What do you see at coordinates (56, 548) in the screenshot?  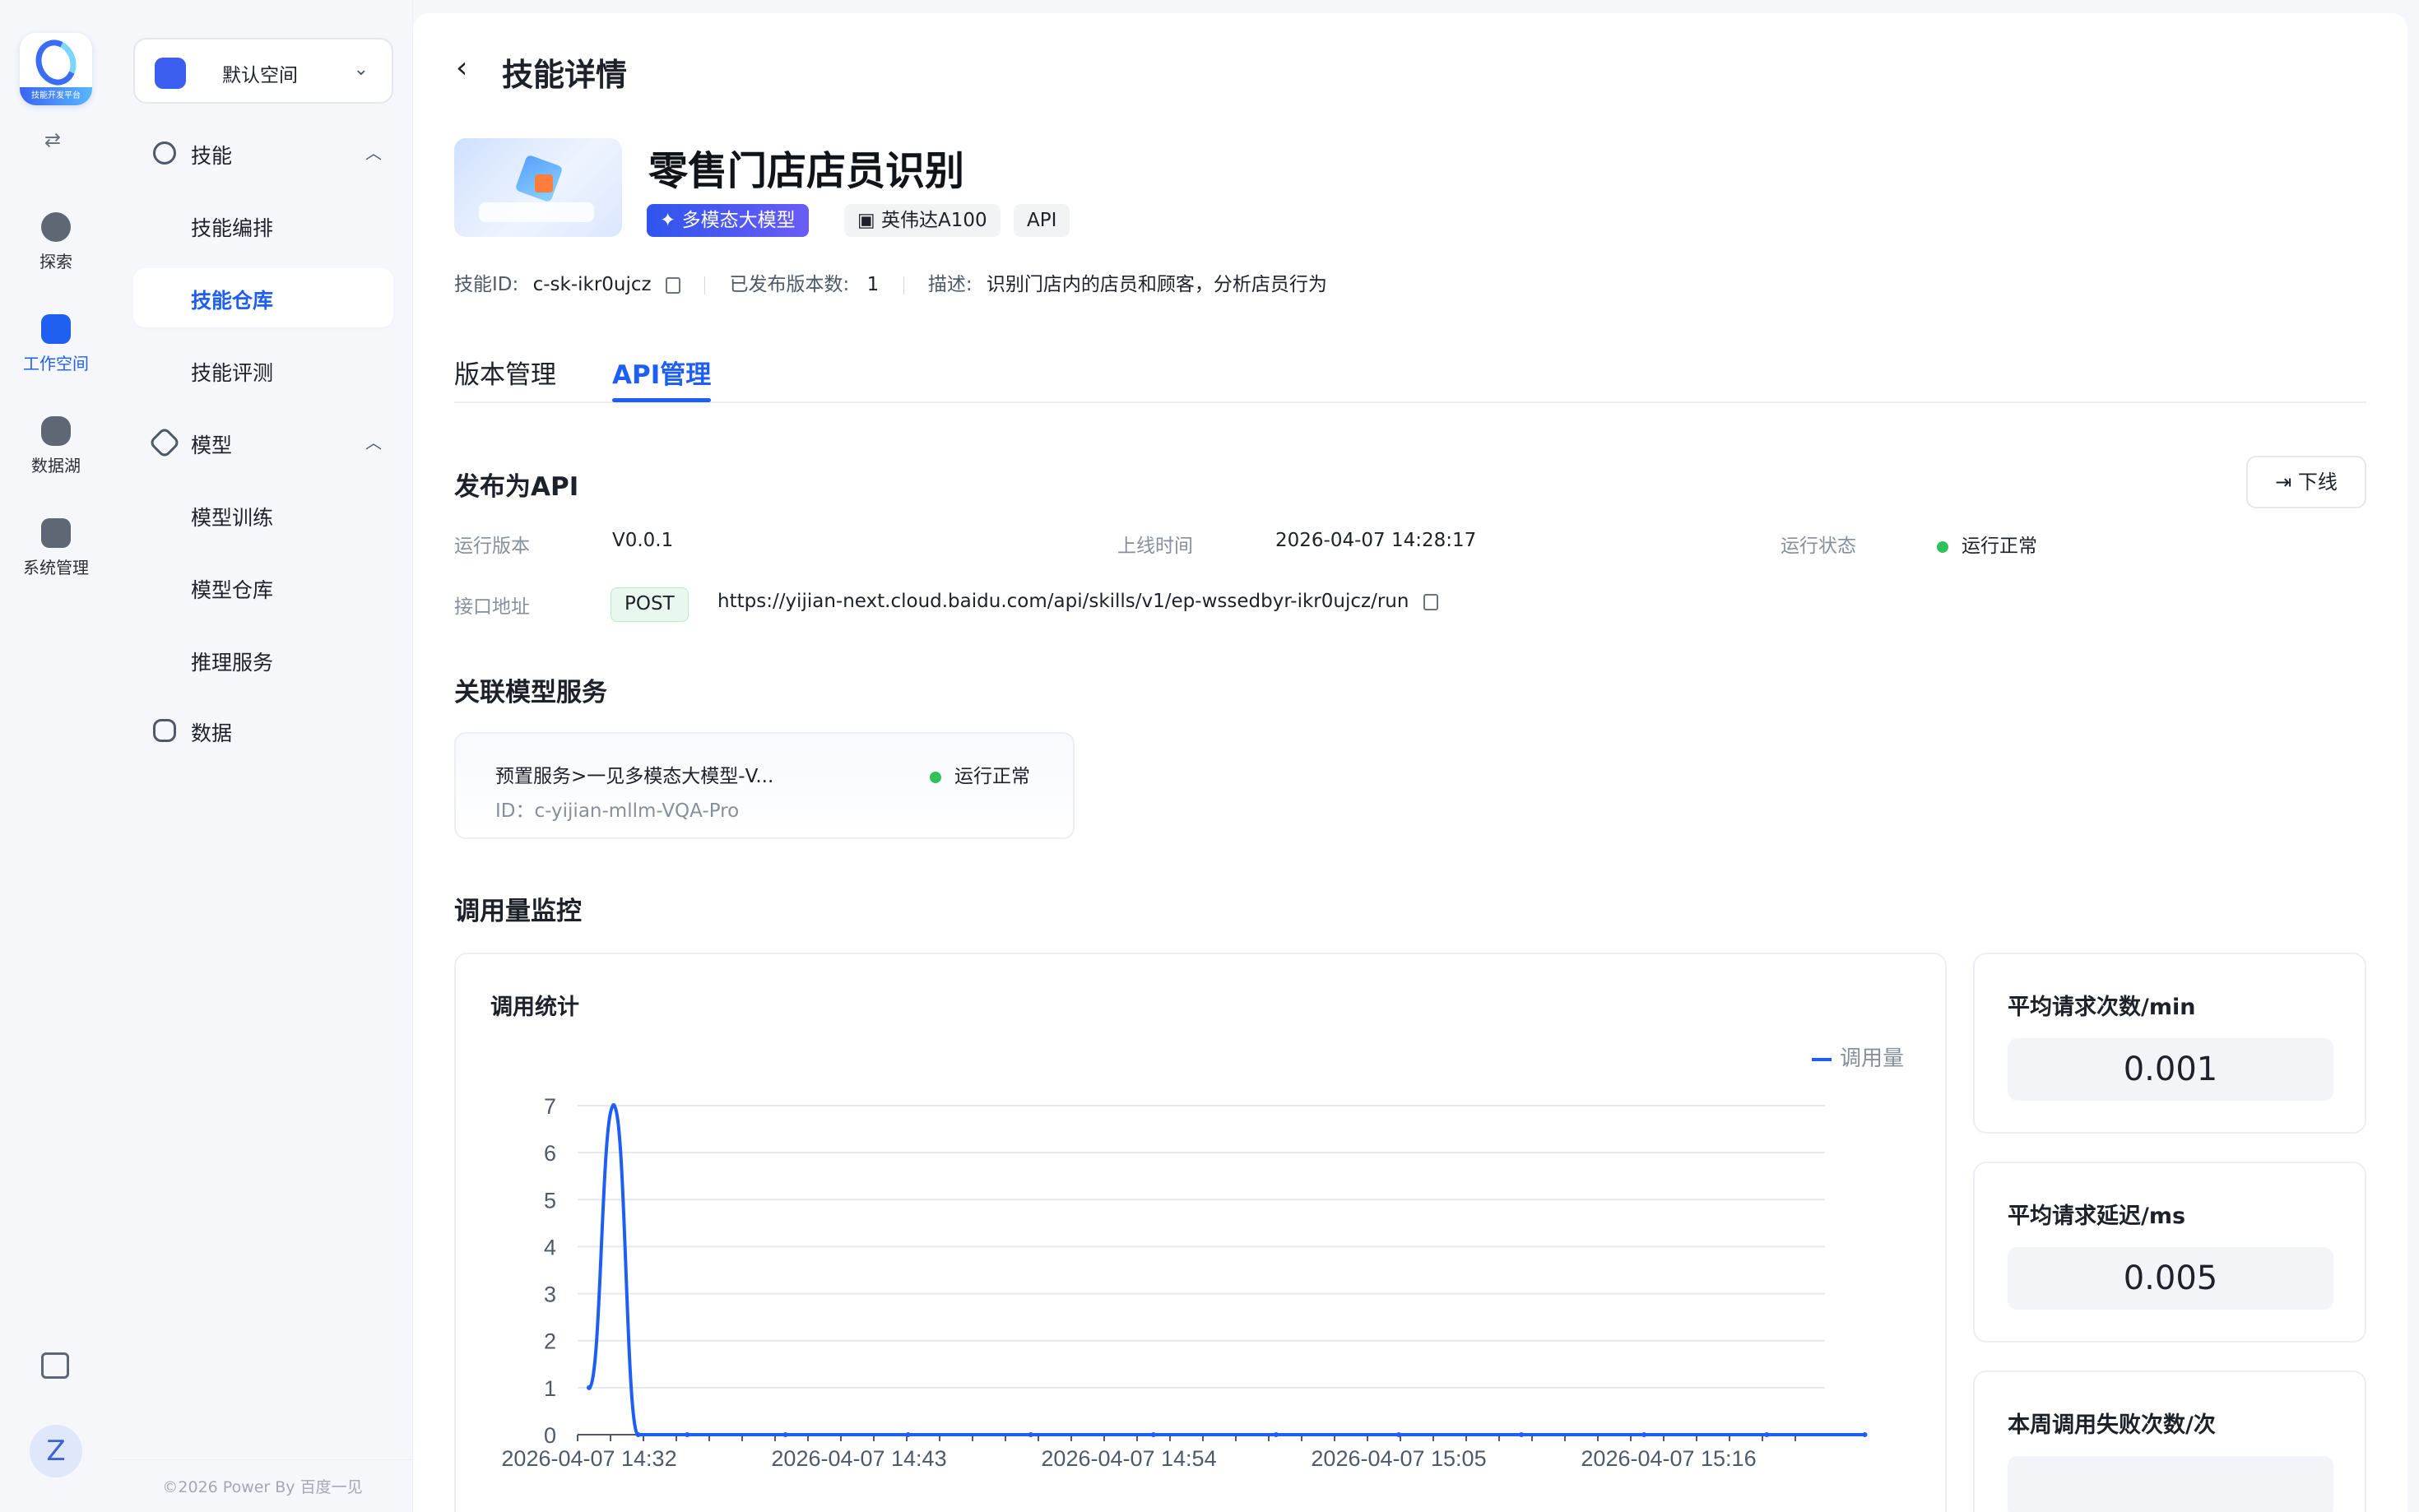 I see `rail-item-system: 系统管理` at bounding box center [56, 548].